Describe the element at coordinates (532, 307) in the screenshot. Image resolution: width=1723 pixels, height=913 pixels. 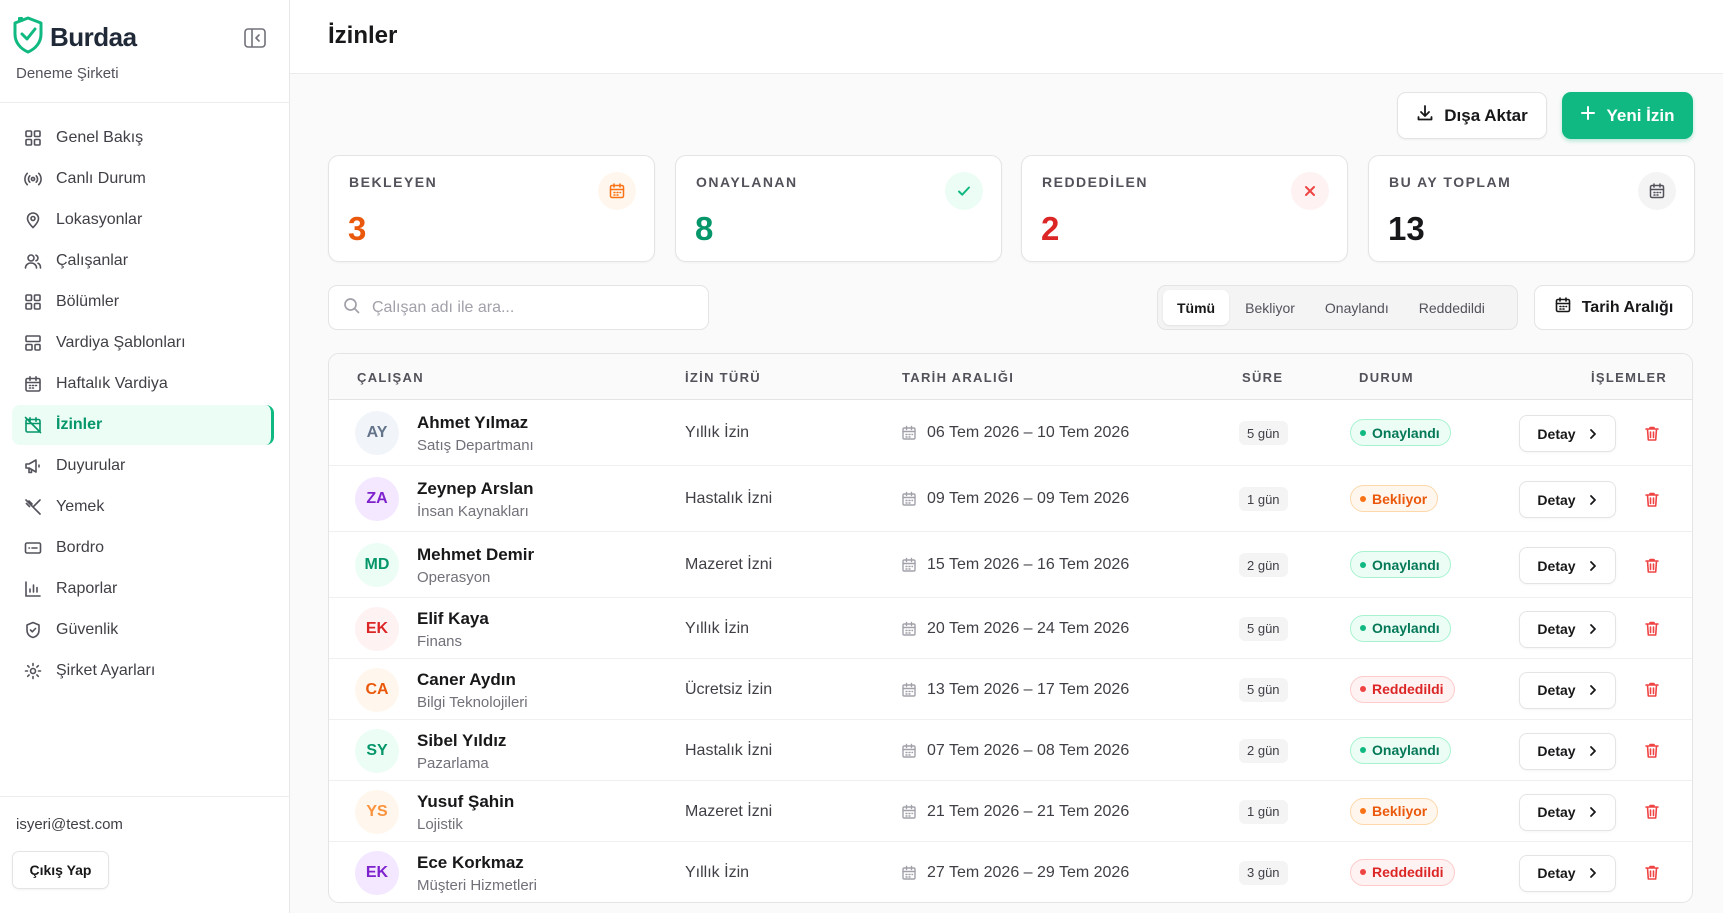
I see `search-input` at that location.